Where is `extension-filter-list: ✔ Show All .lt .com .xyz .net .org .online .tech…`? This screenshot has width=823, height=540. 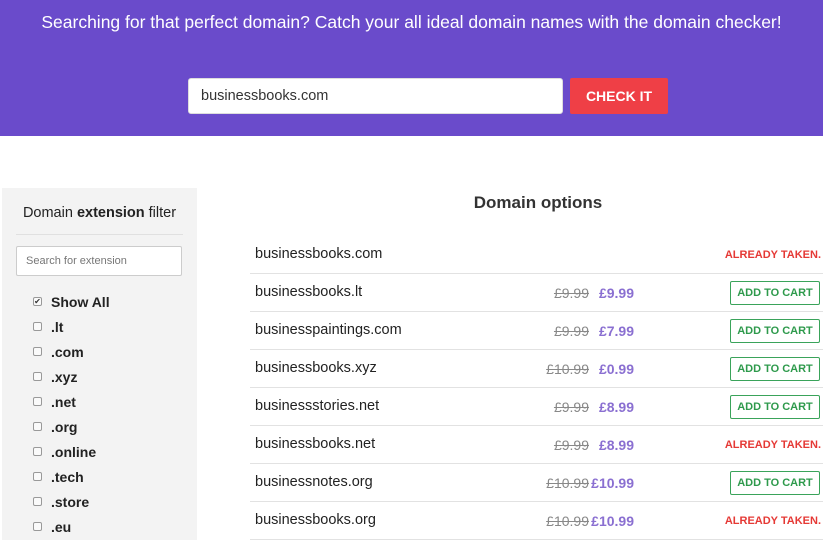 extension-filter-list: ✔ Show All .lt .com .xyz .net .org .online .tech… is located at coordinates (71, 414).